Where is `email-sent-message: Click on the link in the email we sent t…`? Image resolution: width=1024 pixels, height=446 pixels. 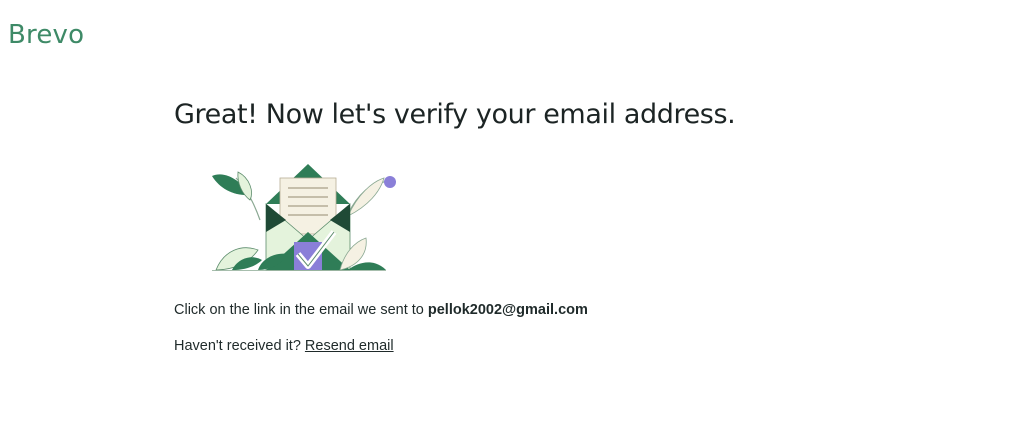 email-sent-message: Click on the link in the email we sent t… is located at coordinates (381, 310).